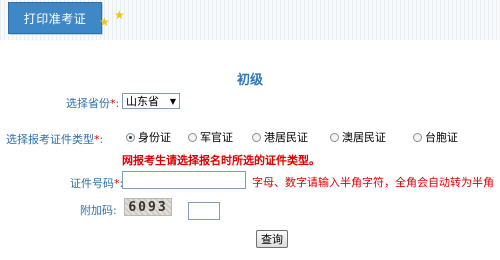 The height and width of the screenshot is (260, 500). Describe the element at coordinates (55, 139) in the screenshot. I see `id-type-label: 选择报考证件类型*:` at that location.